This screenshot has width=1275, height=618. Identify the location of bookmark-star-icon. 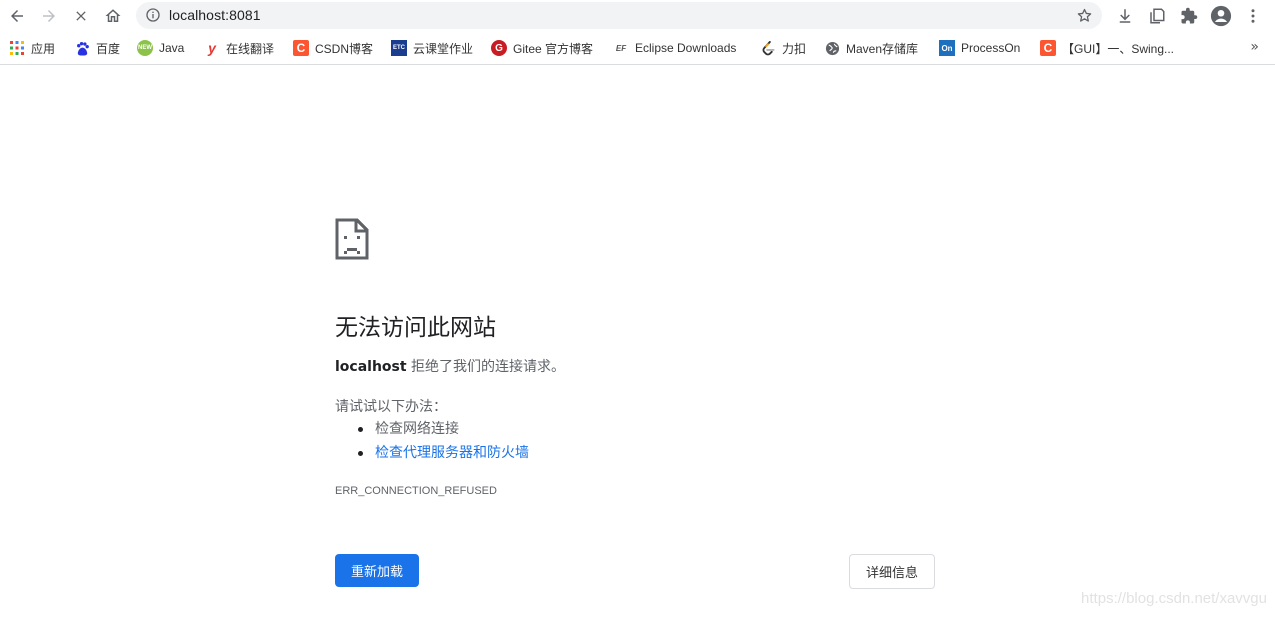
(1084, 17).